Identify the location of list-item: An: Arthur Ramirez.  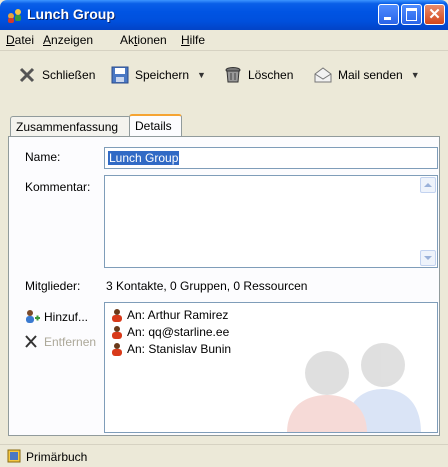
(169, 315).